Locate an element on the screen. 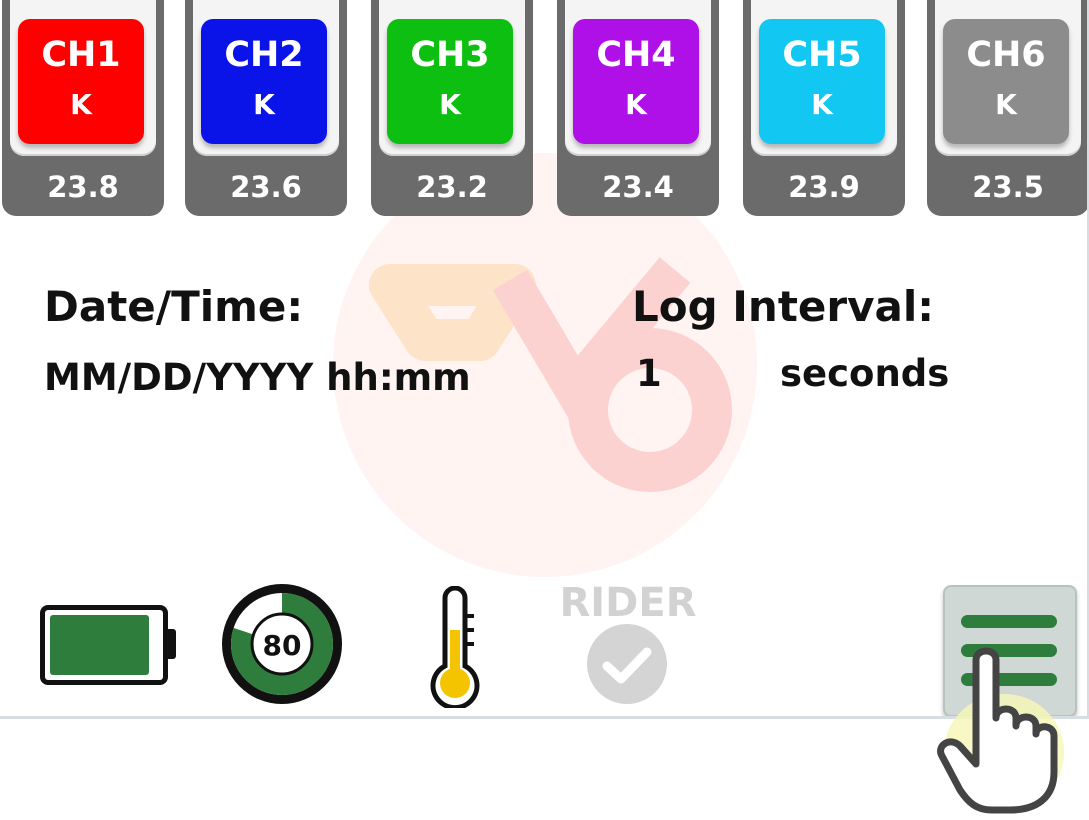  channel-1-button: CH1 K is located at coordinates (81, 81).